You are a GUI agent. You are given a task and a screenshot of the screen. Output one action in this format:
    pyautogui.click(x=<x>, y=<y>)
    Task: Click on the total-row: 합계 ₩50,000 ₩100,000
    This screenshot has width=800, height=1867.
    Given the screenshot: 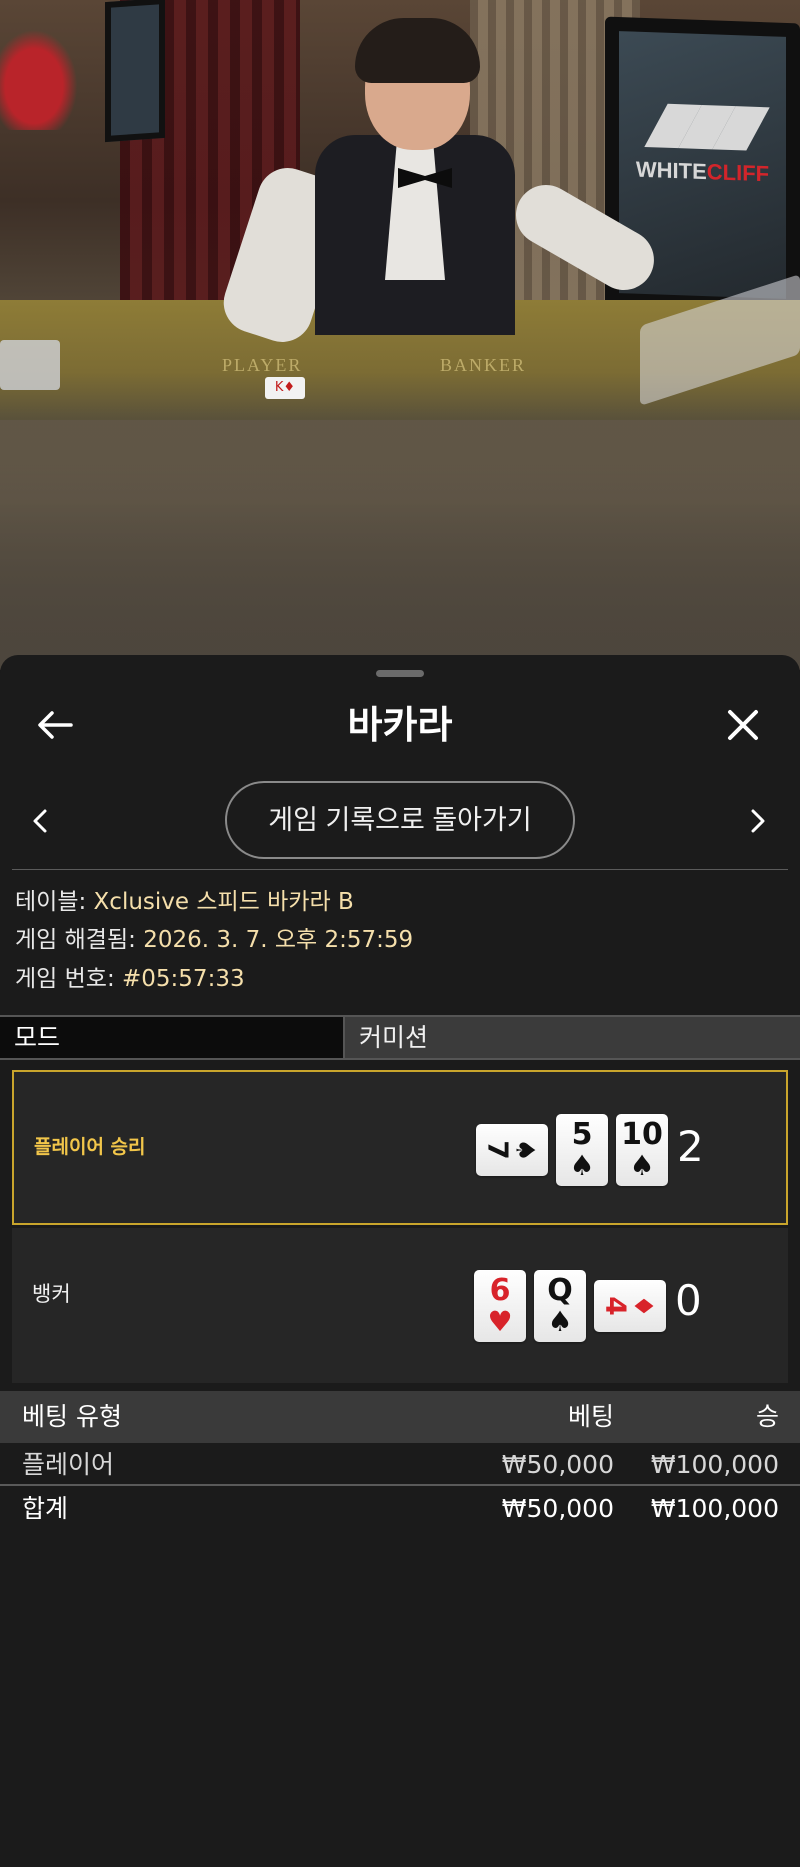 What is the action you would take?
    pyautogui.click(x=400, y=1509)
    